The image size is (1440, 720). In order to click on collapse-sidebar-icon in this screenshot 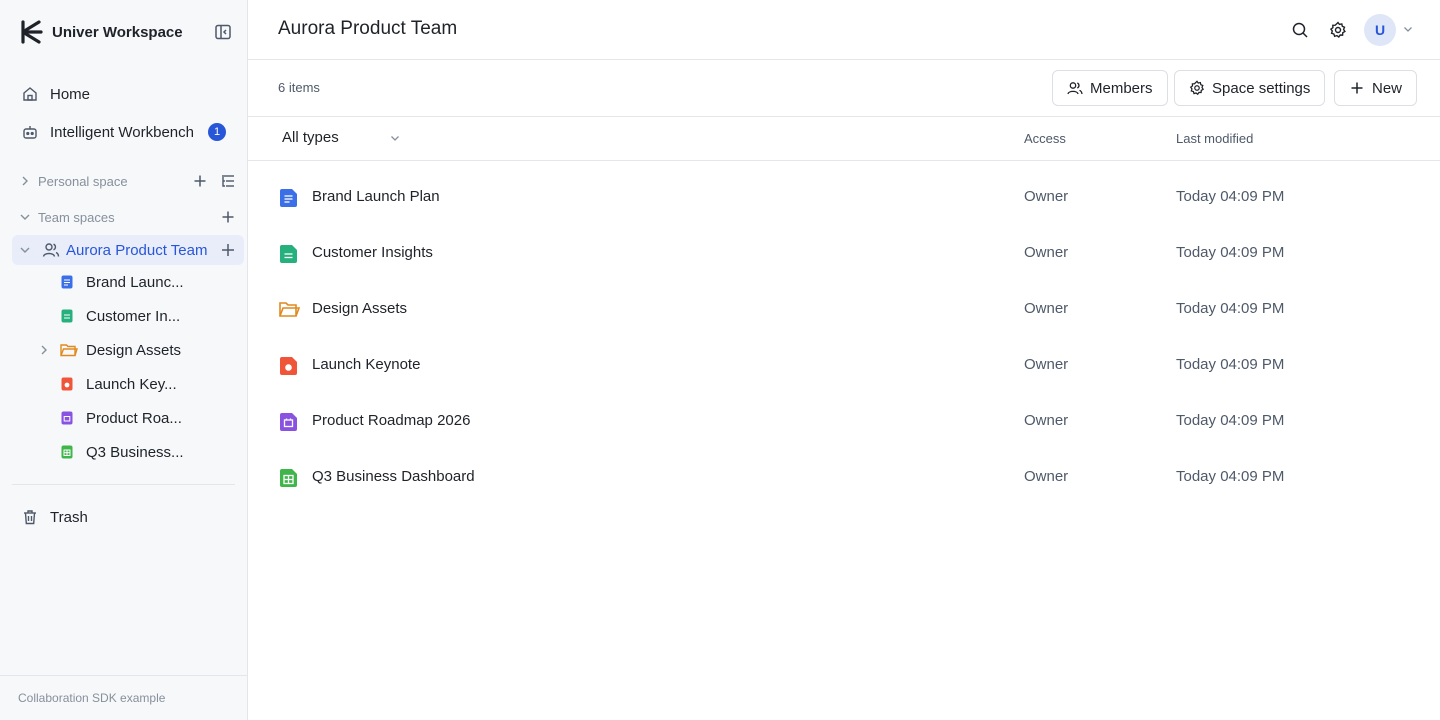, I will do `click(223, 32)`.